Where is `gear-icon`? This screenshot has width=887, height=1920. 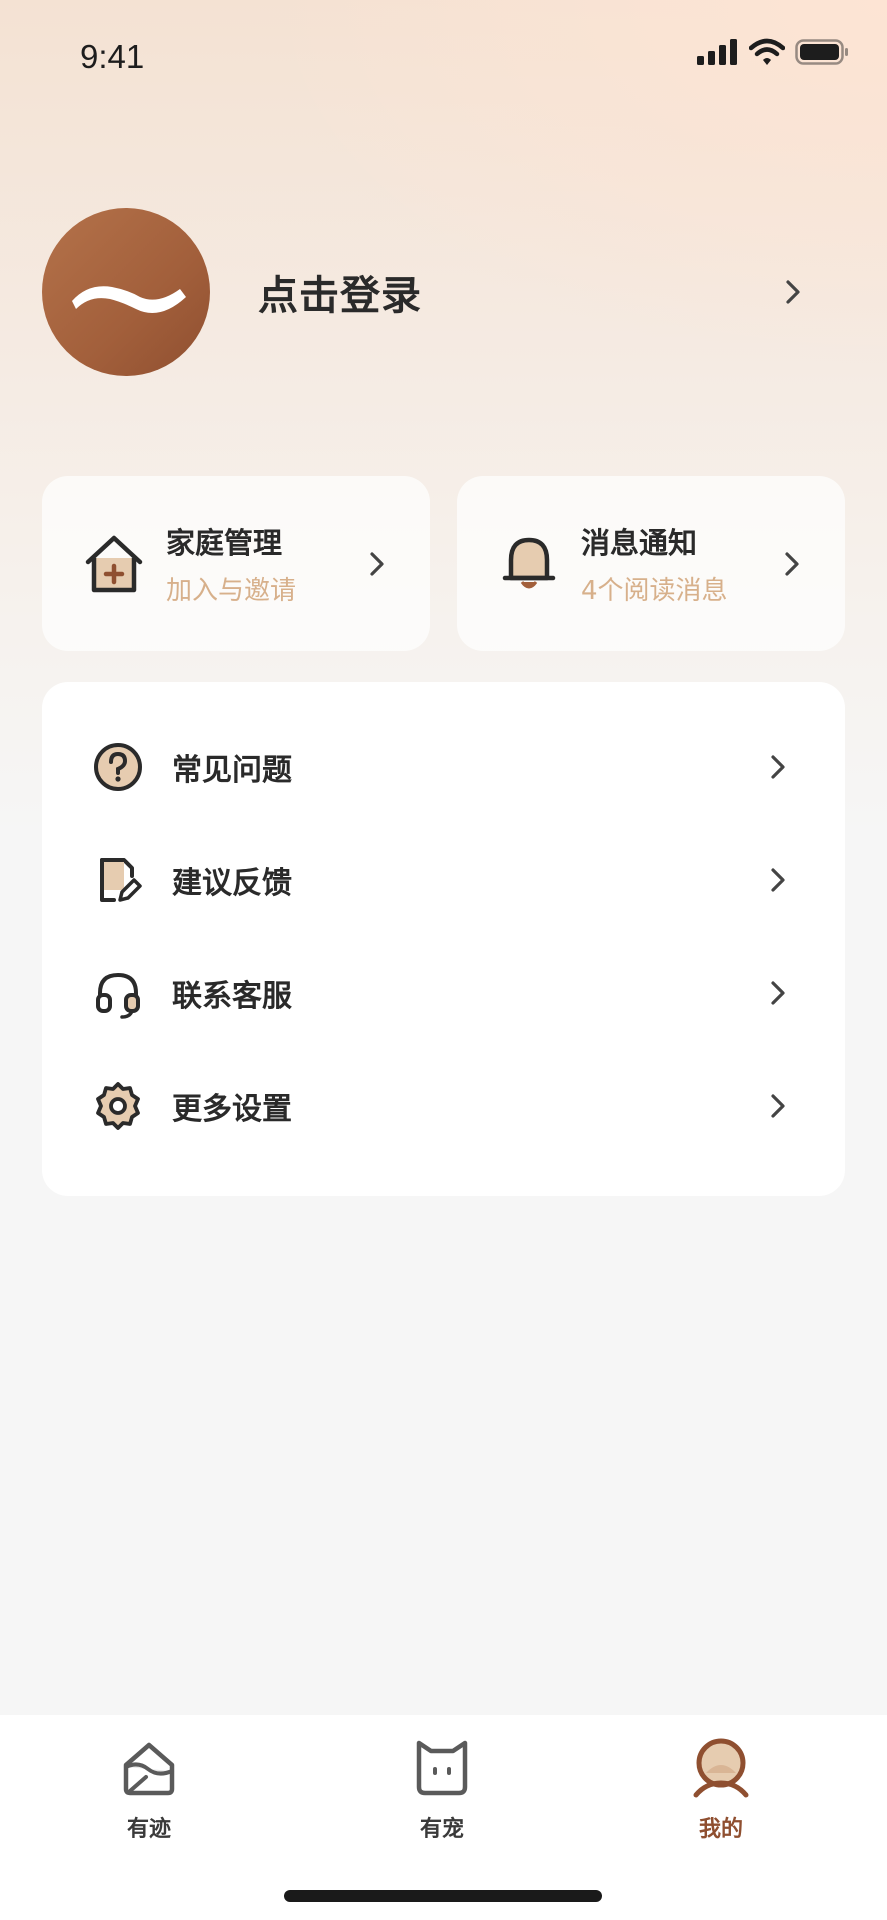 gear-icon is located at coordinates (118, 1106).